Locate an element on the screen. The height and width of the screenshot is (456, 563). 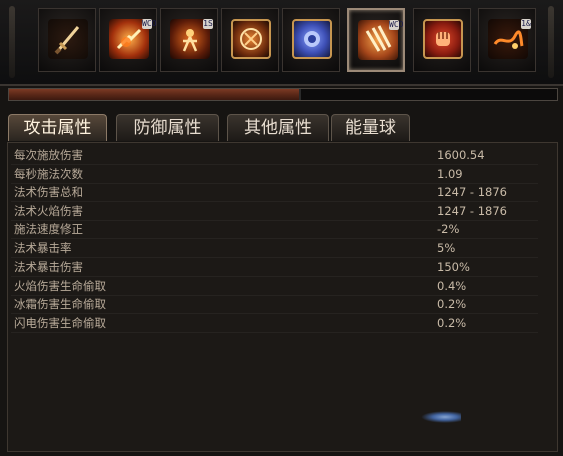
progress-track is located at coordinates (283, 94).